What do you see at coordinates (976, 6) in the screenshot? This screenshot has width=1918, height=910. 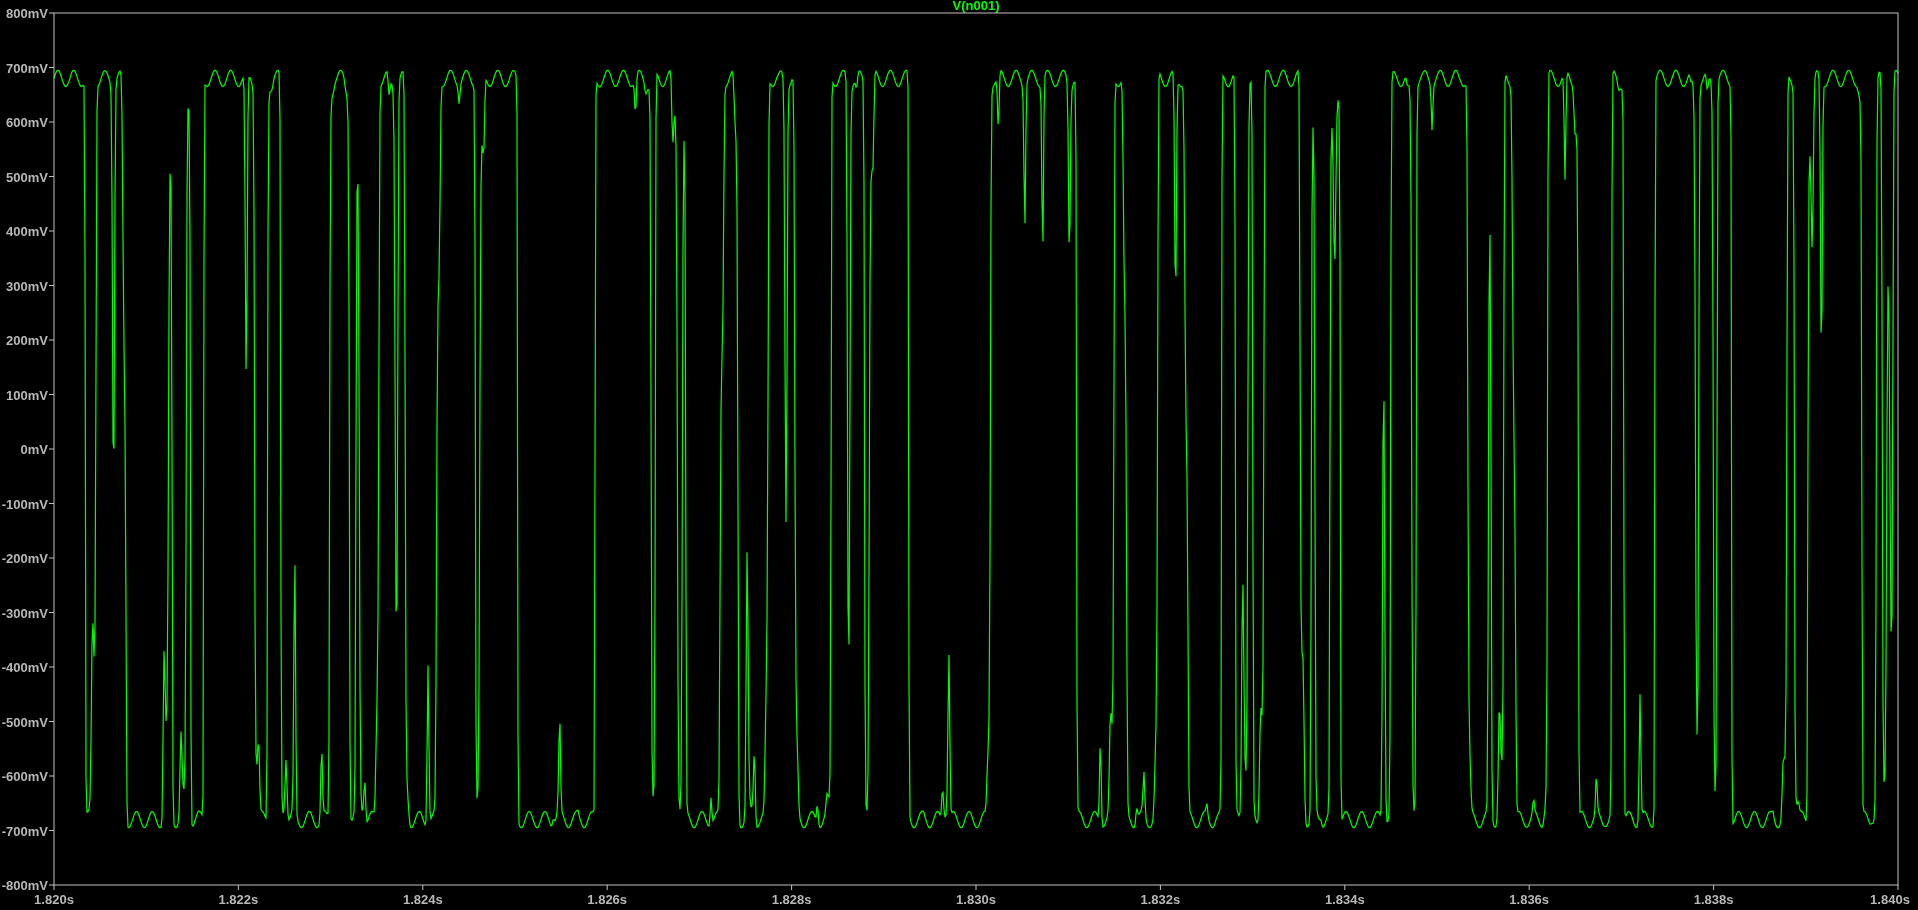 I see `trace-title: V(n001)` at bounding box center [976, 6].